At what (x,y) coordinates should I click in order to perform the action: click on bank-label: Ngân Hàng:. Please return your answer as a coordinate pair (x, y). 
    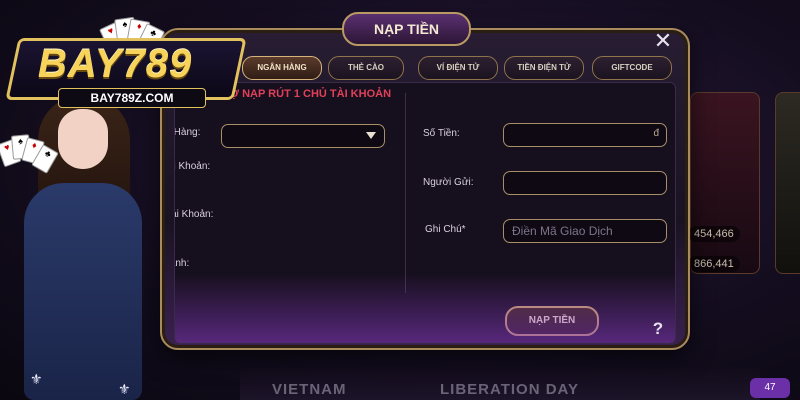
    Looking at the image, I should click on (187, 132).